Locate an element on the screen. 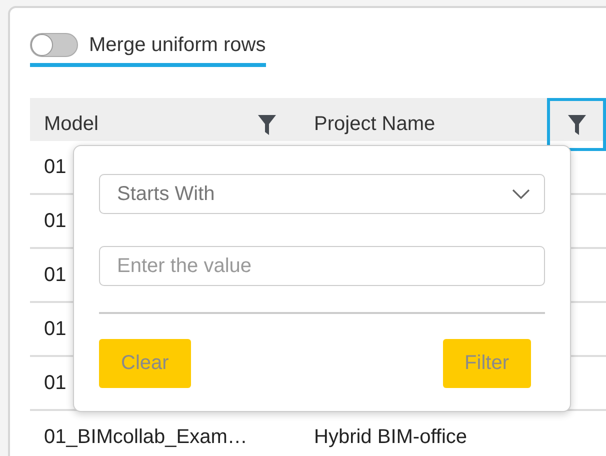 The width and height of the screenshot is (606, 456). condition-dropdown: Starts With is located at coordinates (322, 194).